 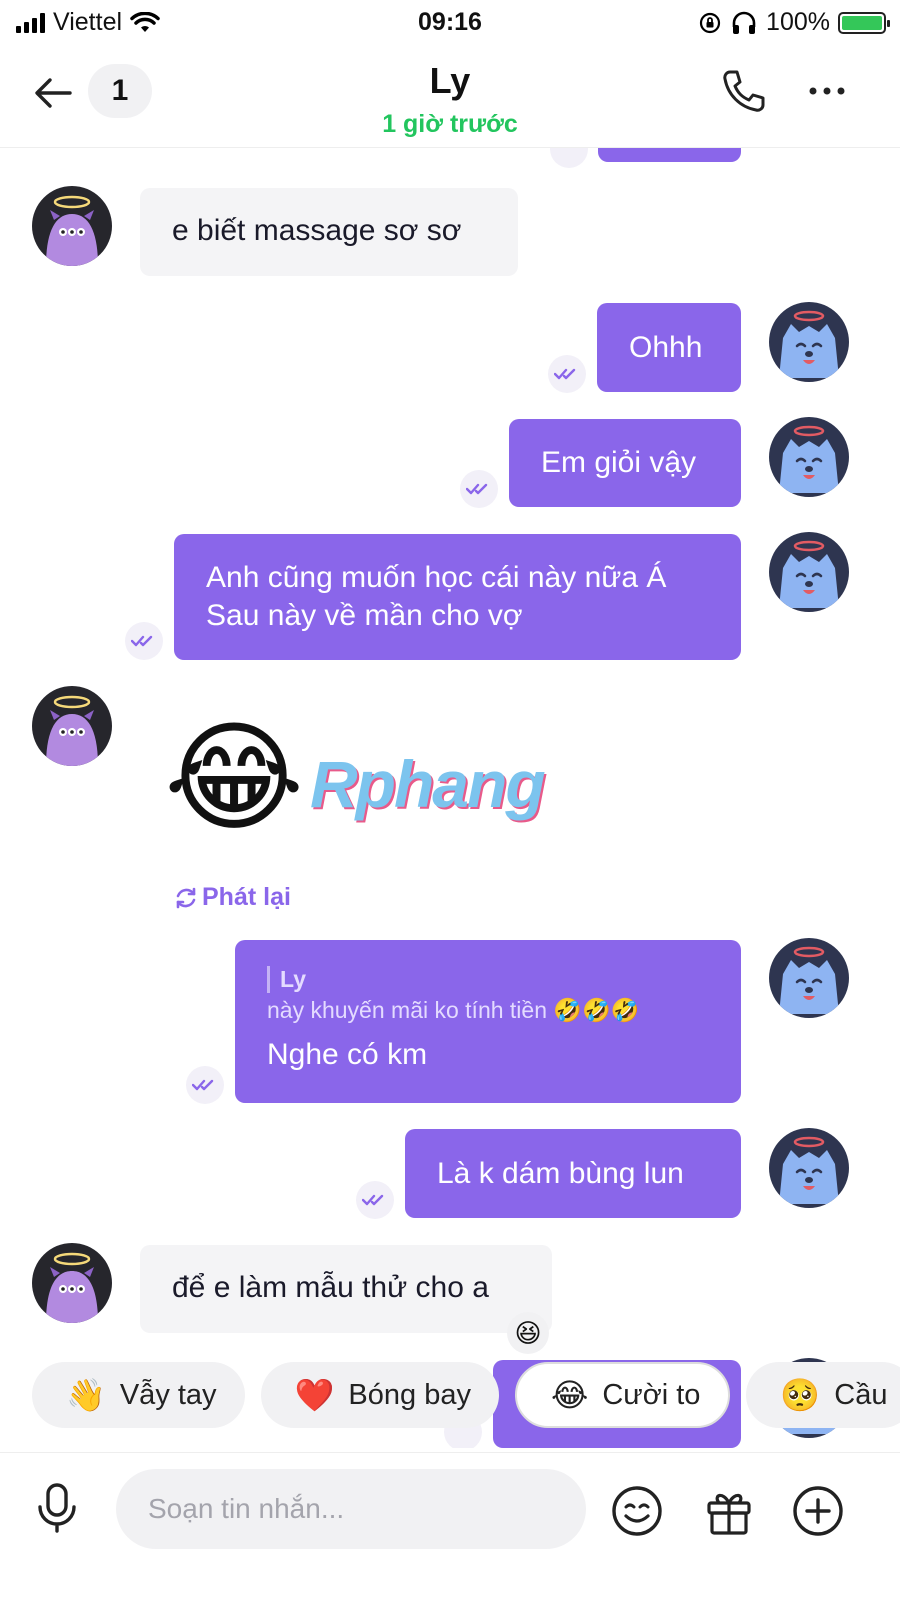 I want to click on heart-icon: ❤️, so click(x=314, y=1395).